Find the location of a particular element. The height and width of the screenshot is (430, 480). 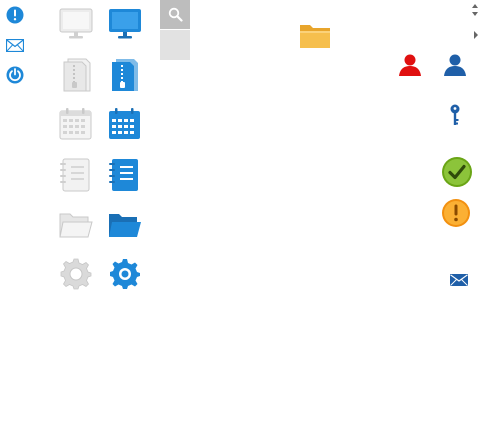

sort-arrows-icon is located at coordinates (475, 10).